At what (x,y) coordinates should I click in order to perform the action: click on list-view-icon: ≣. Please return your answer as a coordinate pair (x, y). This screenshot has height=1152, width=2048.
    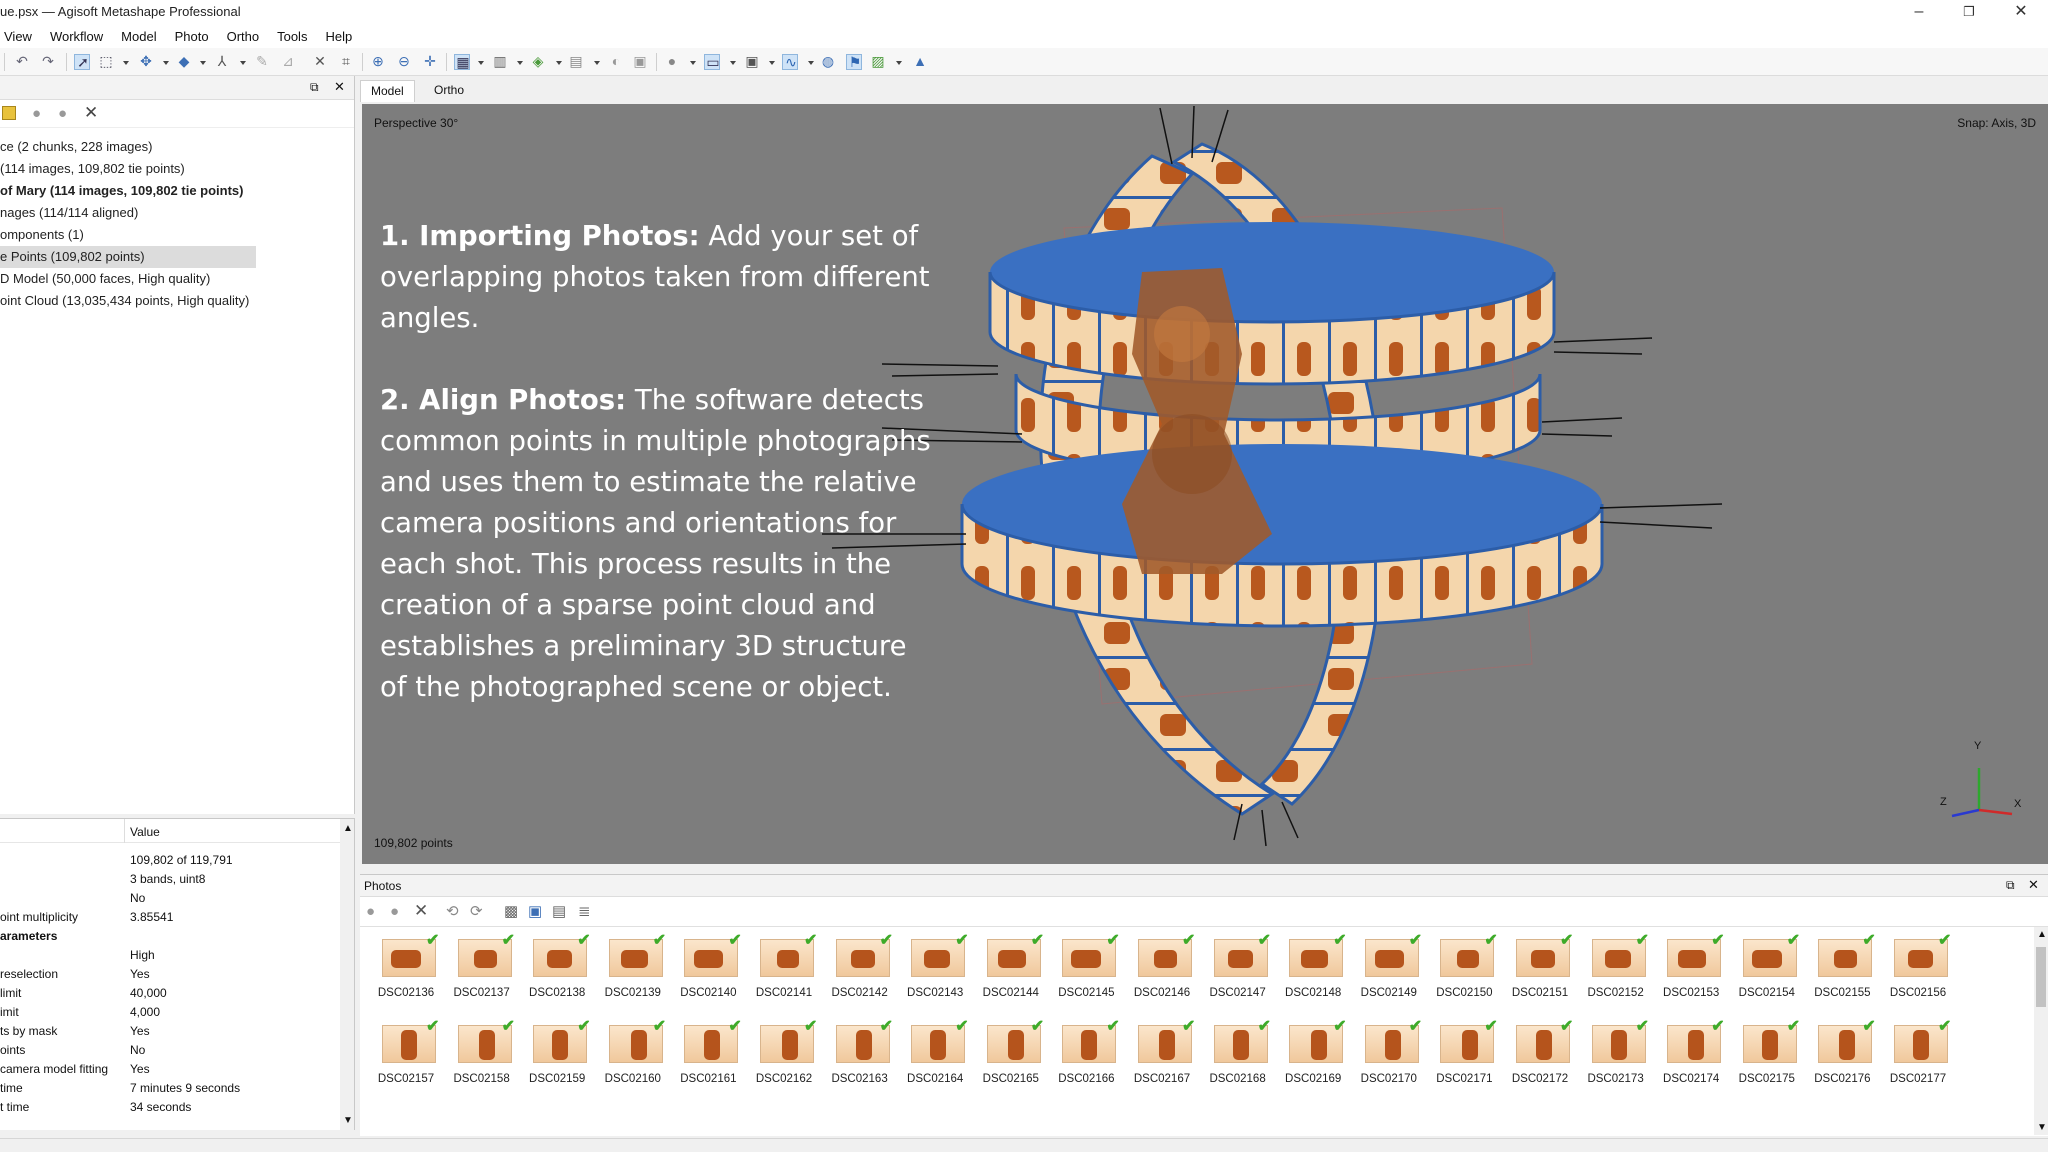
    Looking at the image, I should click on (584, 911).